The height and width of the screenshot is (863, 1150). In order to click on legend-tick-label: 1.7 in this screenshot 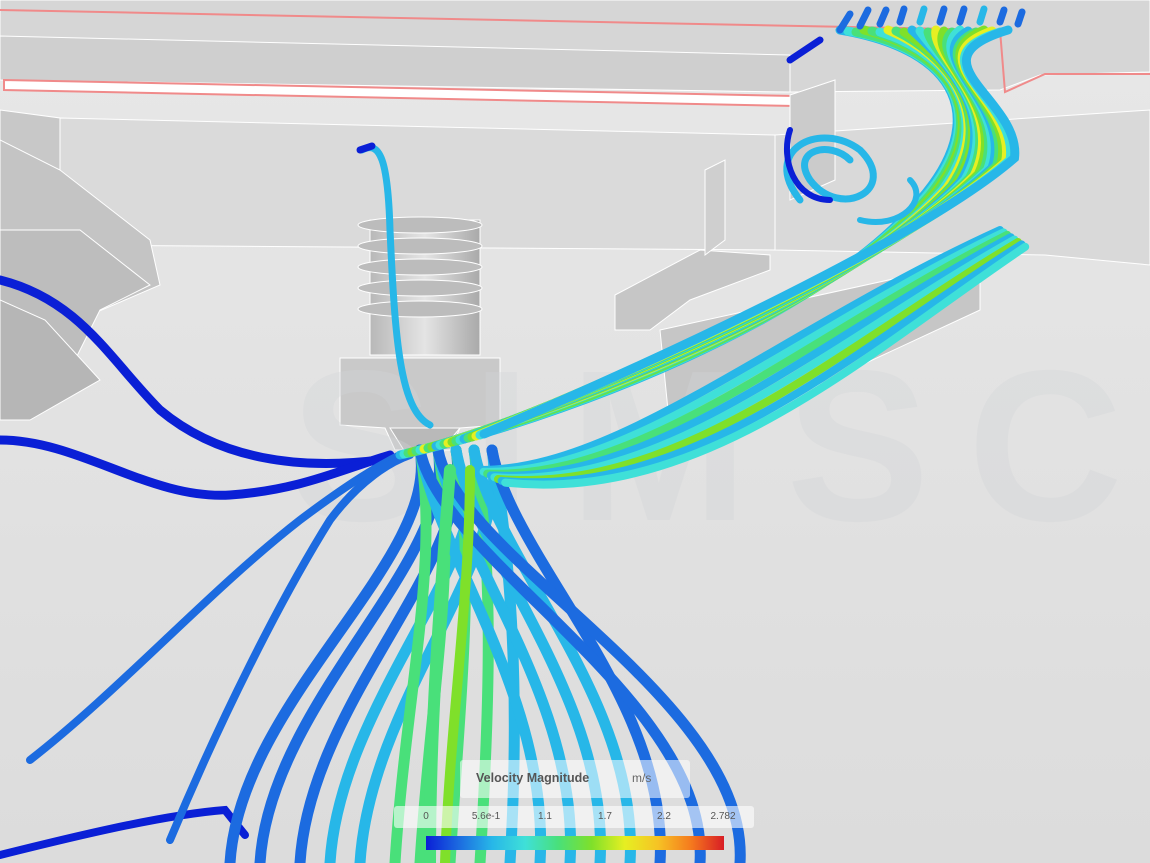, I will do `click(605, 816)`.